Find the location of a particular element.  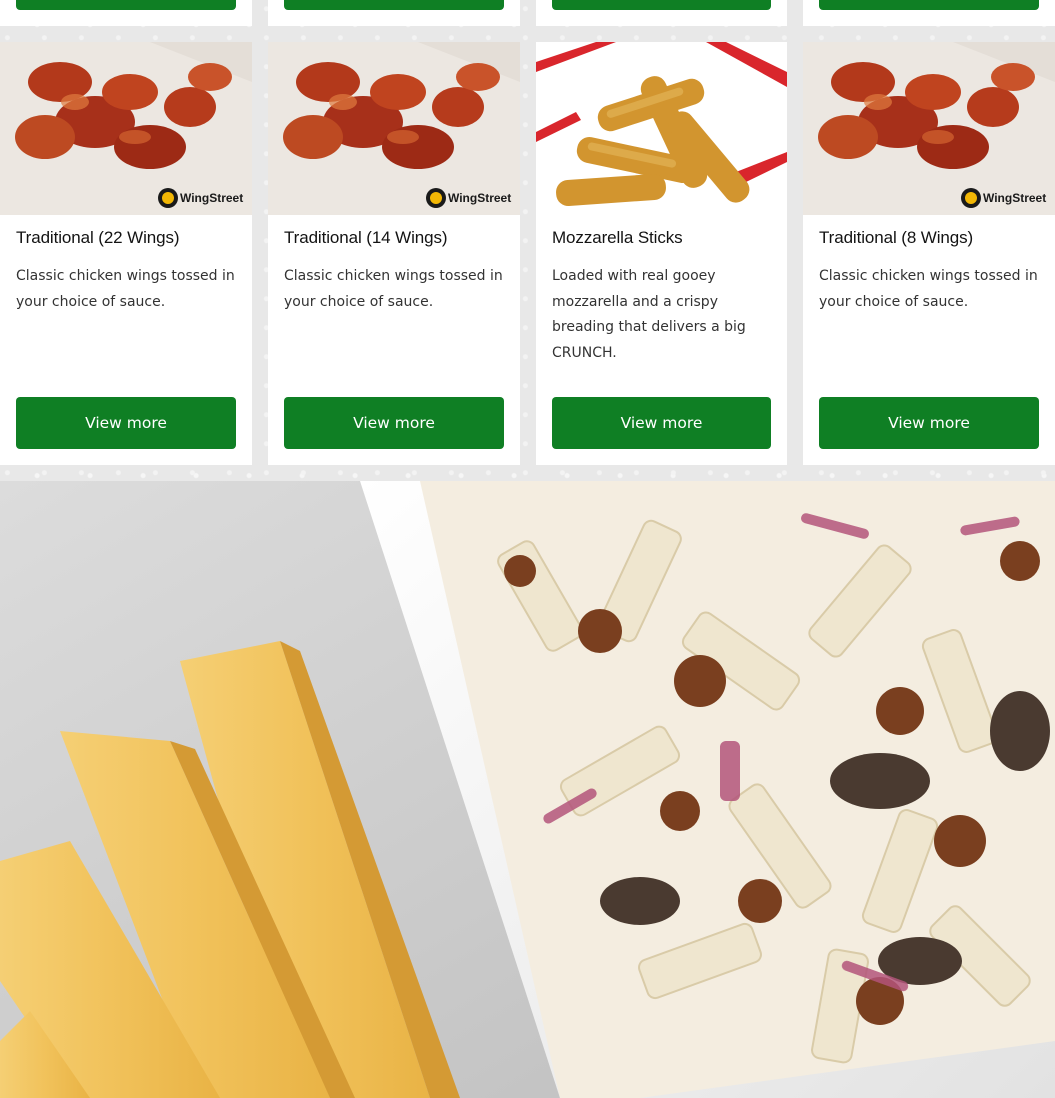

product-title: Traditional (8 Wings) is located at coordinates (896, 237).